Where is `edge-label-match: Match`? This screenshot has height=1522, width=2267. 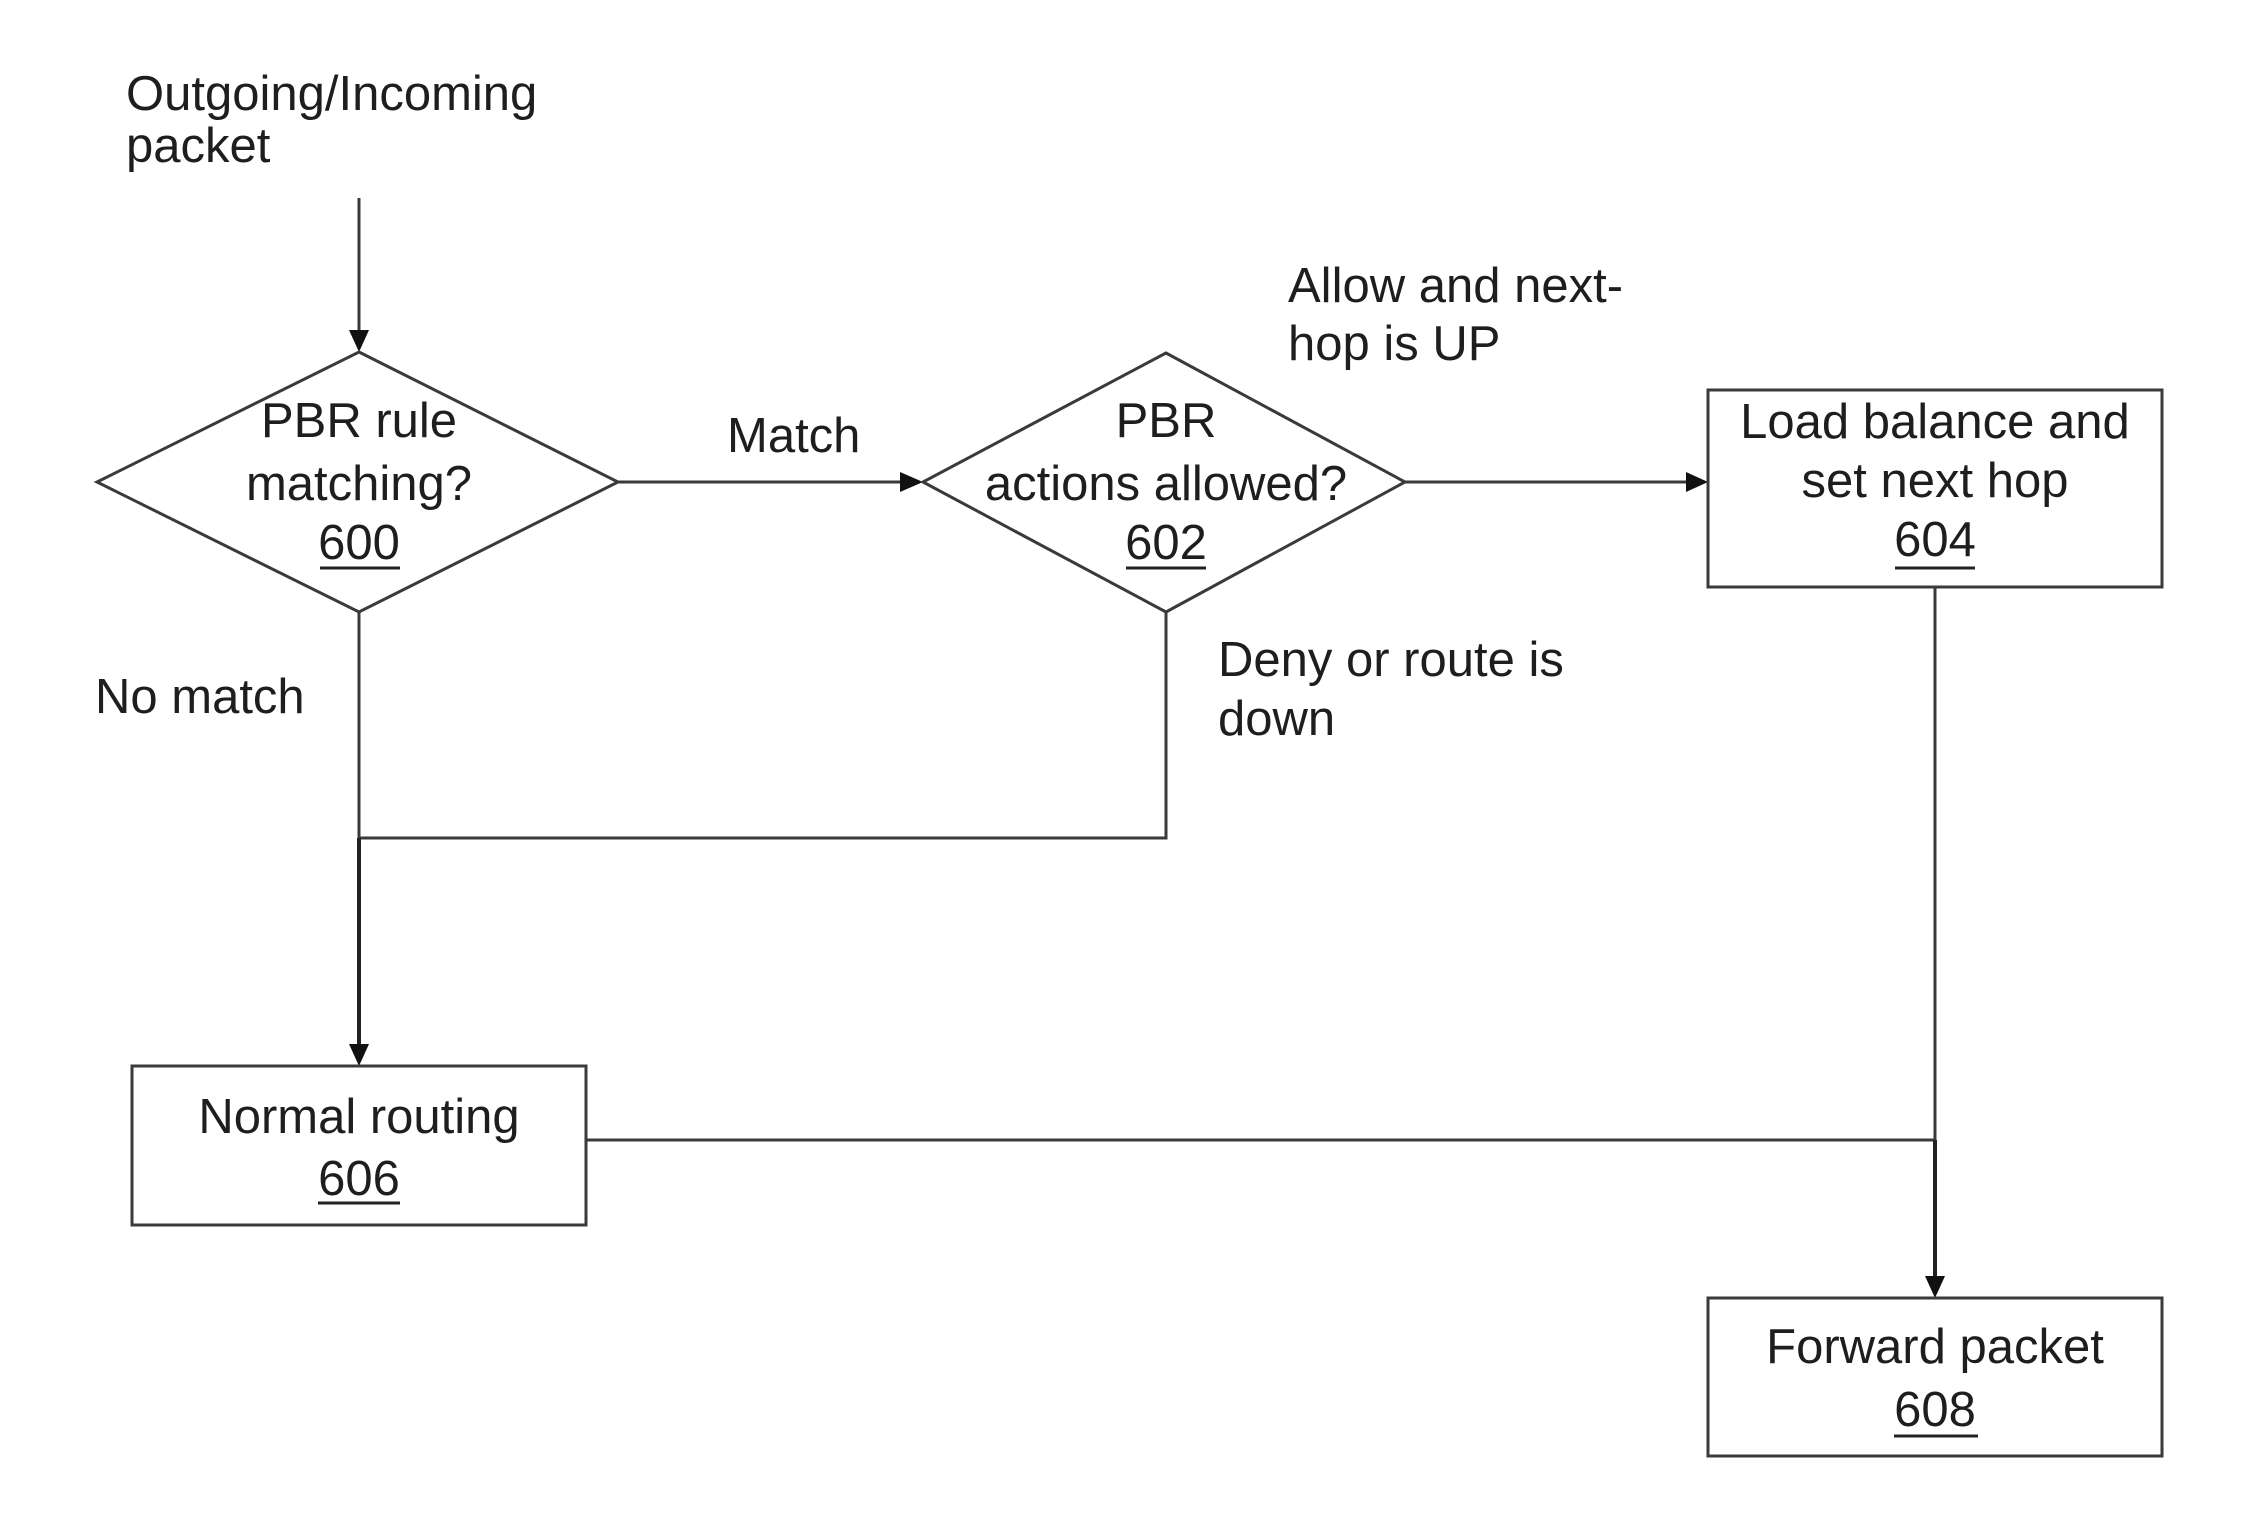
edge-label-match: Match is located at coordinates (793, 436).